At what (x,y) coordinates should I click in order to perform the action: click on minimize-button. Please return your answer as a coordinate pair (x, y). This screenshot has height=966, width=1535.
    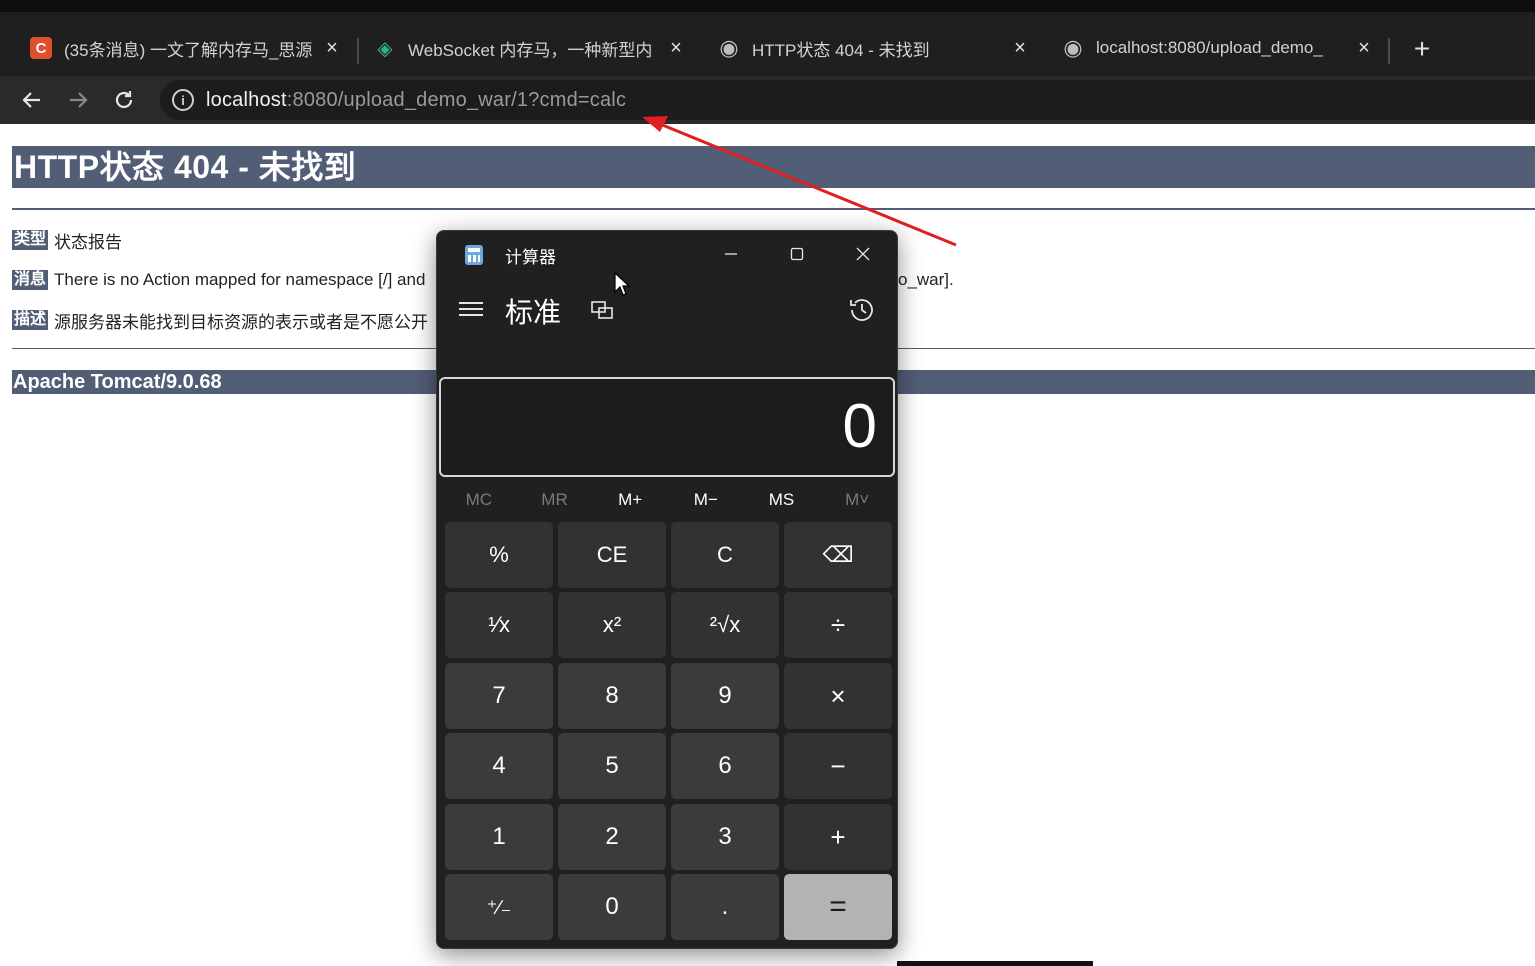
    Looking at the image, I should click on (731, 254).